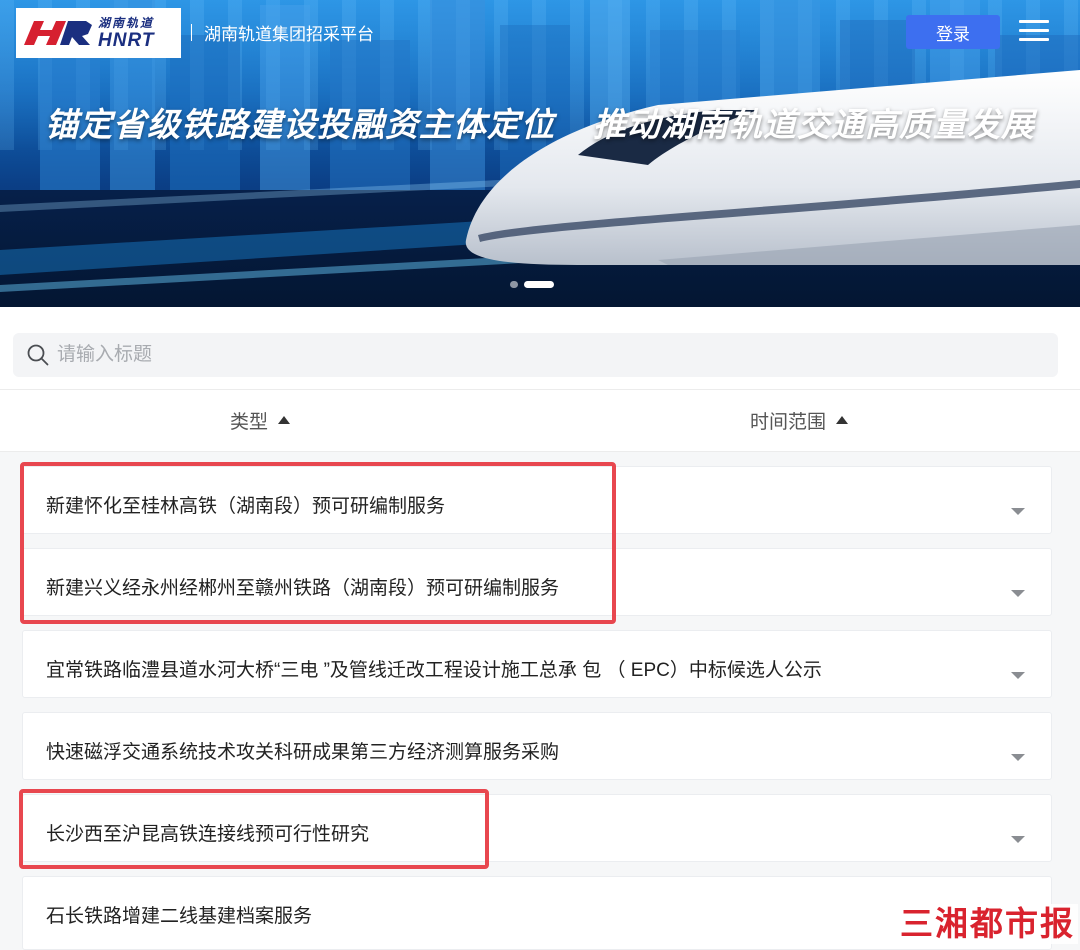  What do you see at coordinates (514, 284) in the screenshot?
I see `carousel-dot` at bounding box center [514, 284].